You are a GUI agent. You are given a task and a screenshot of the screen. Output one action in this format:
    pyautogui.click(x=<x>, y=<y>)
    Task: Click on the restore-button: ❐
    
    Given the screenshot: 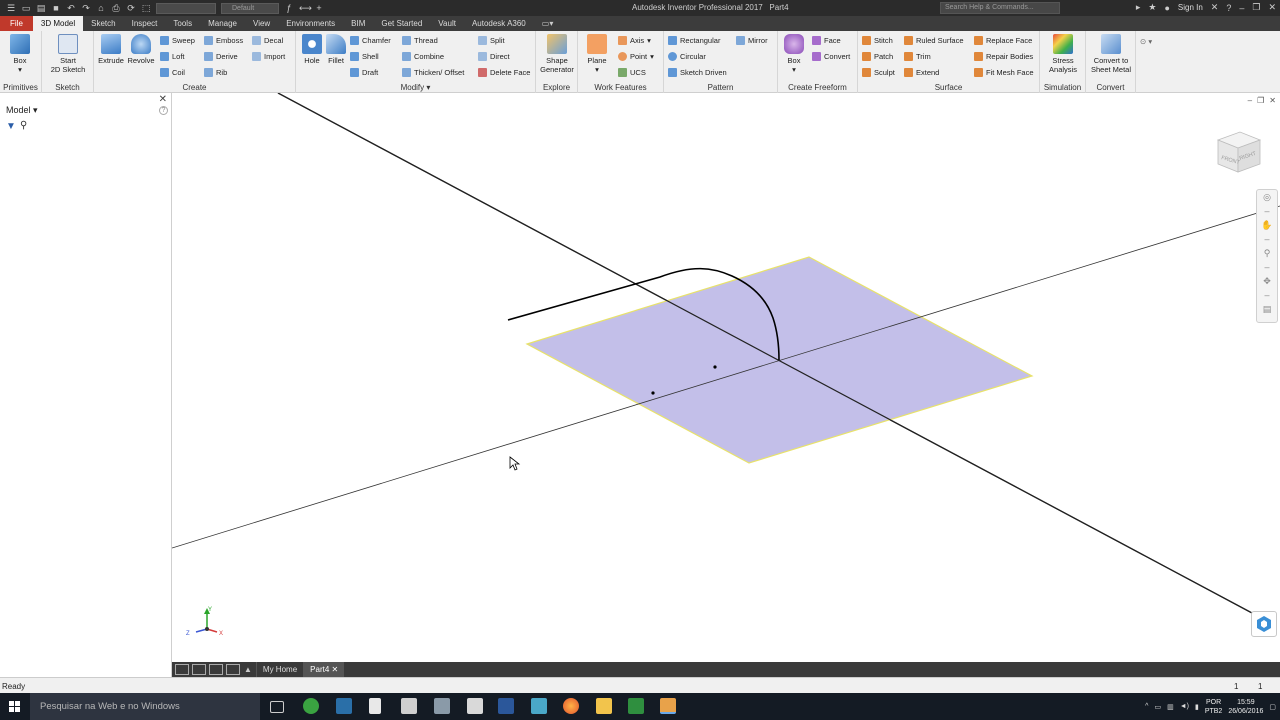 What is the action you would take?
    pyautogui.click(x=1256, y=7)
    